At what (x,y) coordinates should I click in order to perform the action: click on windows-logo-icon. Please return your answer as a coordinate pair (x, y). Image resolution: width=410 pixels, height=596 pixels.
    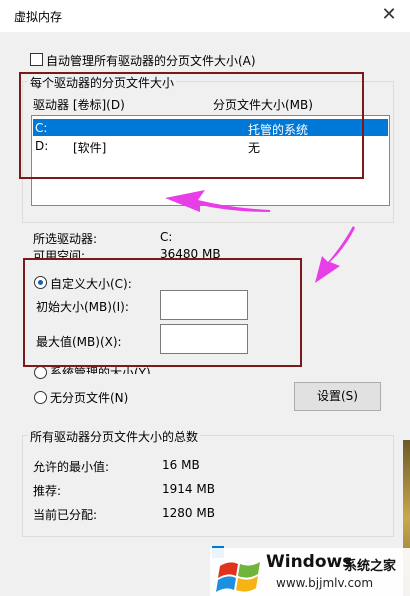
    Looking at the image, I should click on (238, 577).